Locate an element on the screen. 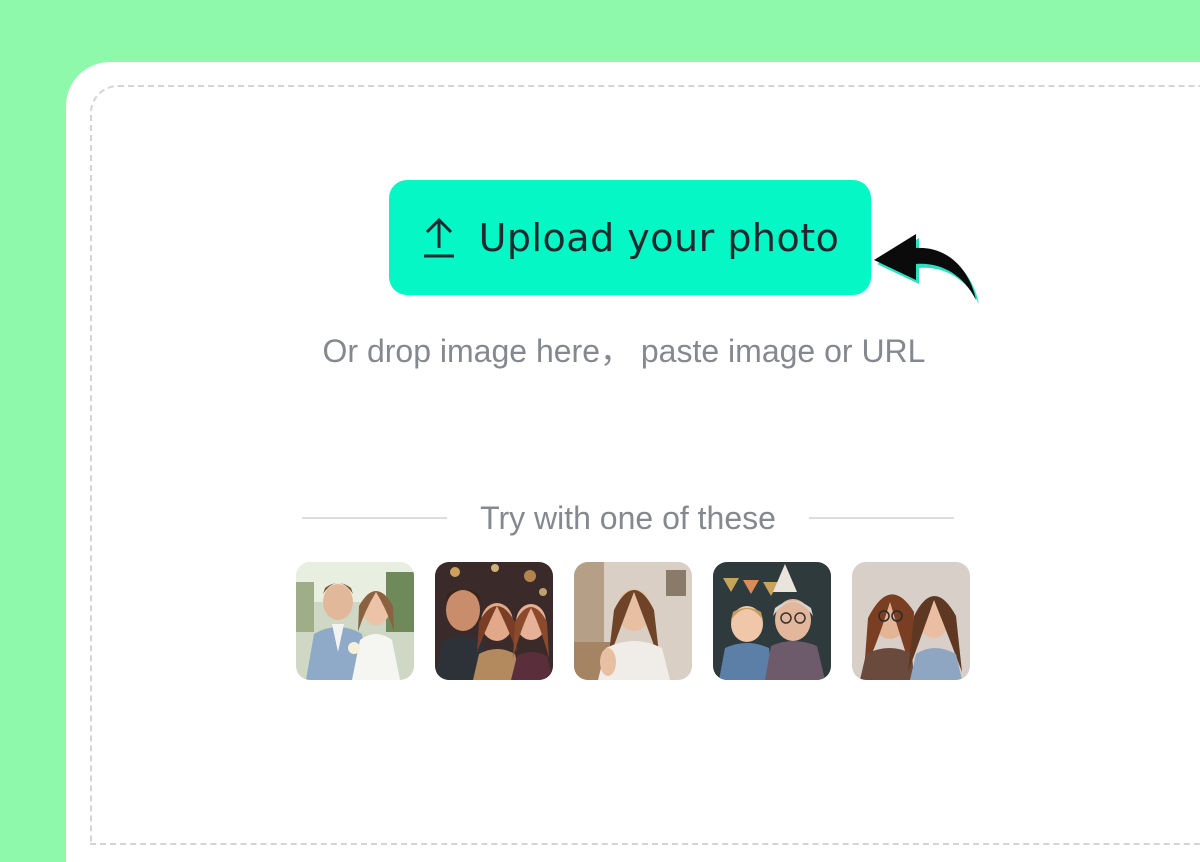  sample-thumbnails is located at coordinates (633, 621).